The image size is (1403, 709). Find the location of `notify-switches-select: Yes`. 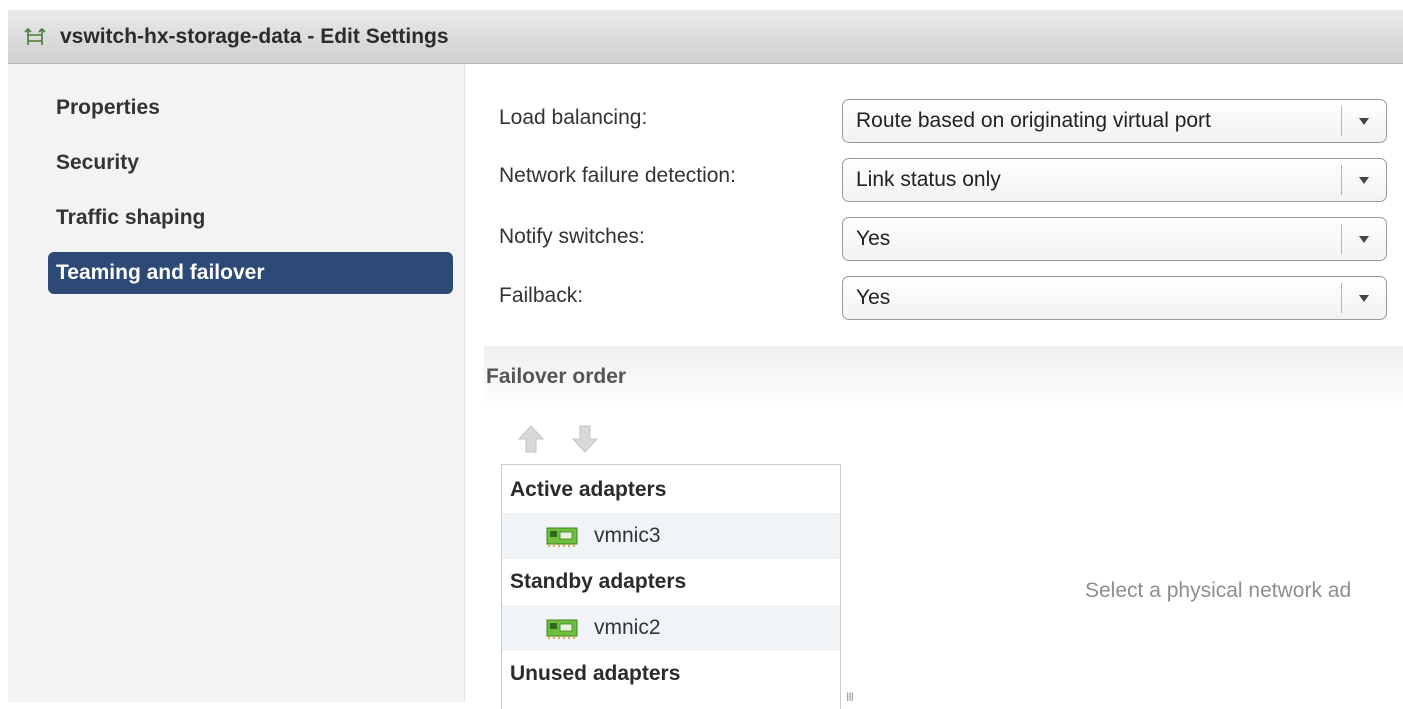

notify-switches-select: Yes is located at coordinates (1114, 239).